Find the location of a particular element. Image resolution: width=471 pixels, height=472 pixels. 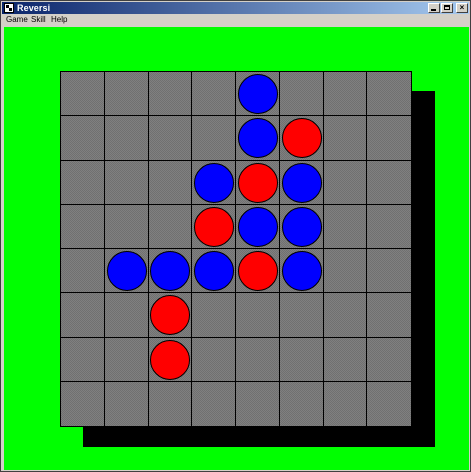

minimize-icon is located at coordinates (433, 10).